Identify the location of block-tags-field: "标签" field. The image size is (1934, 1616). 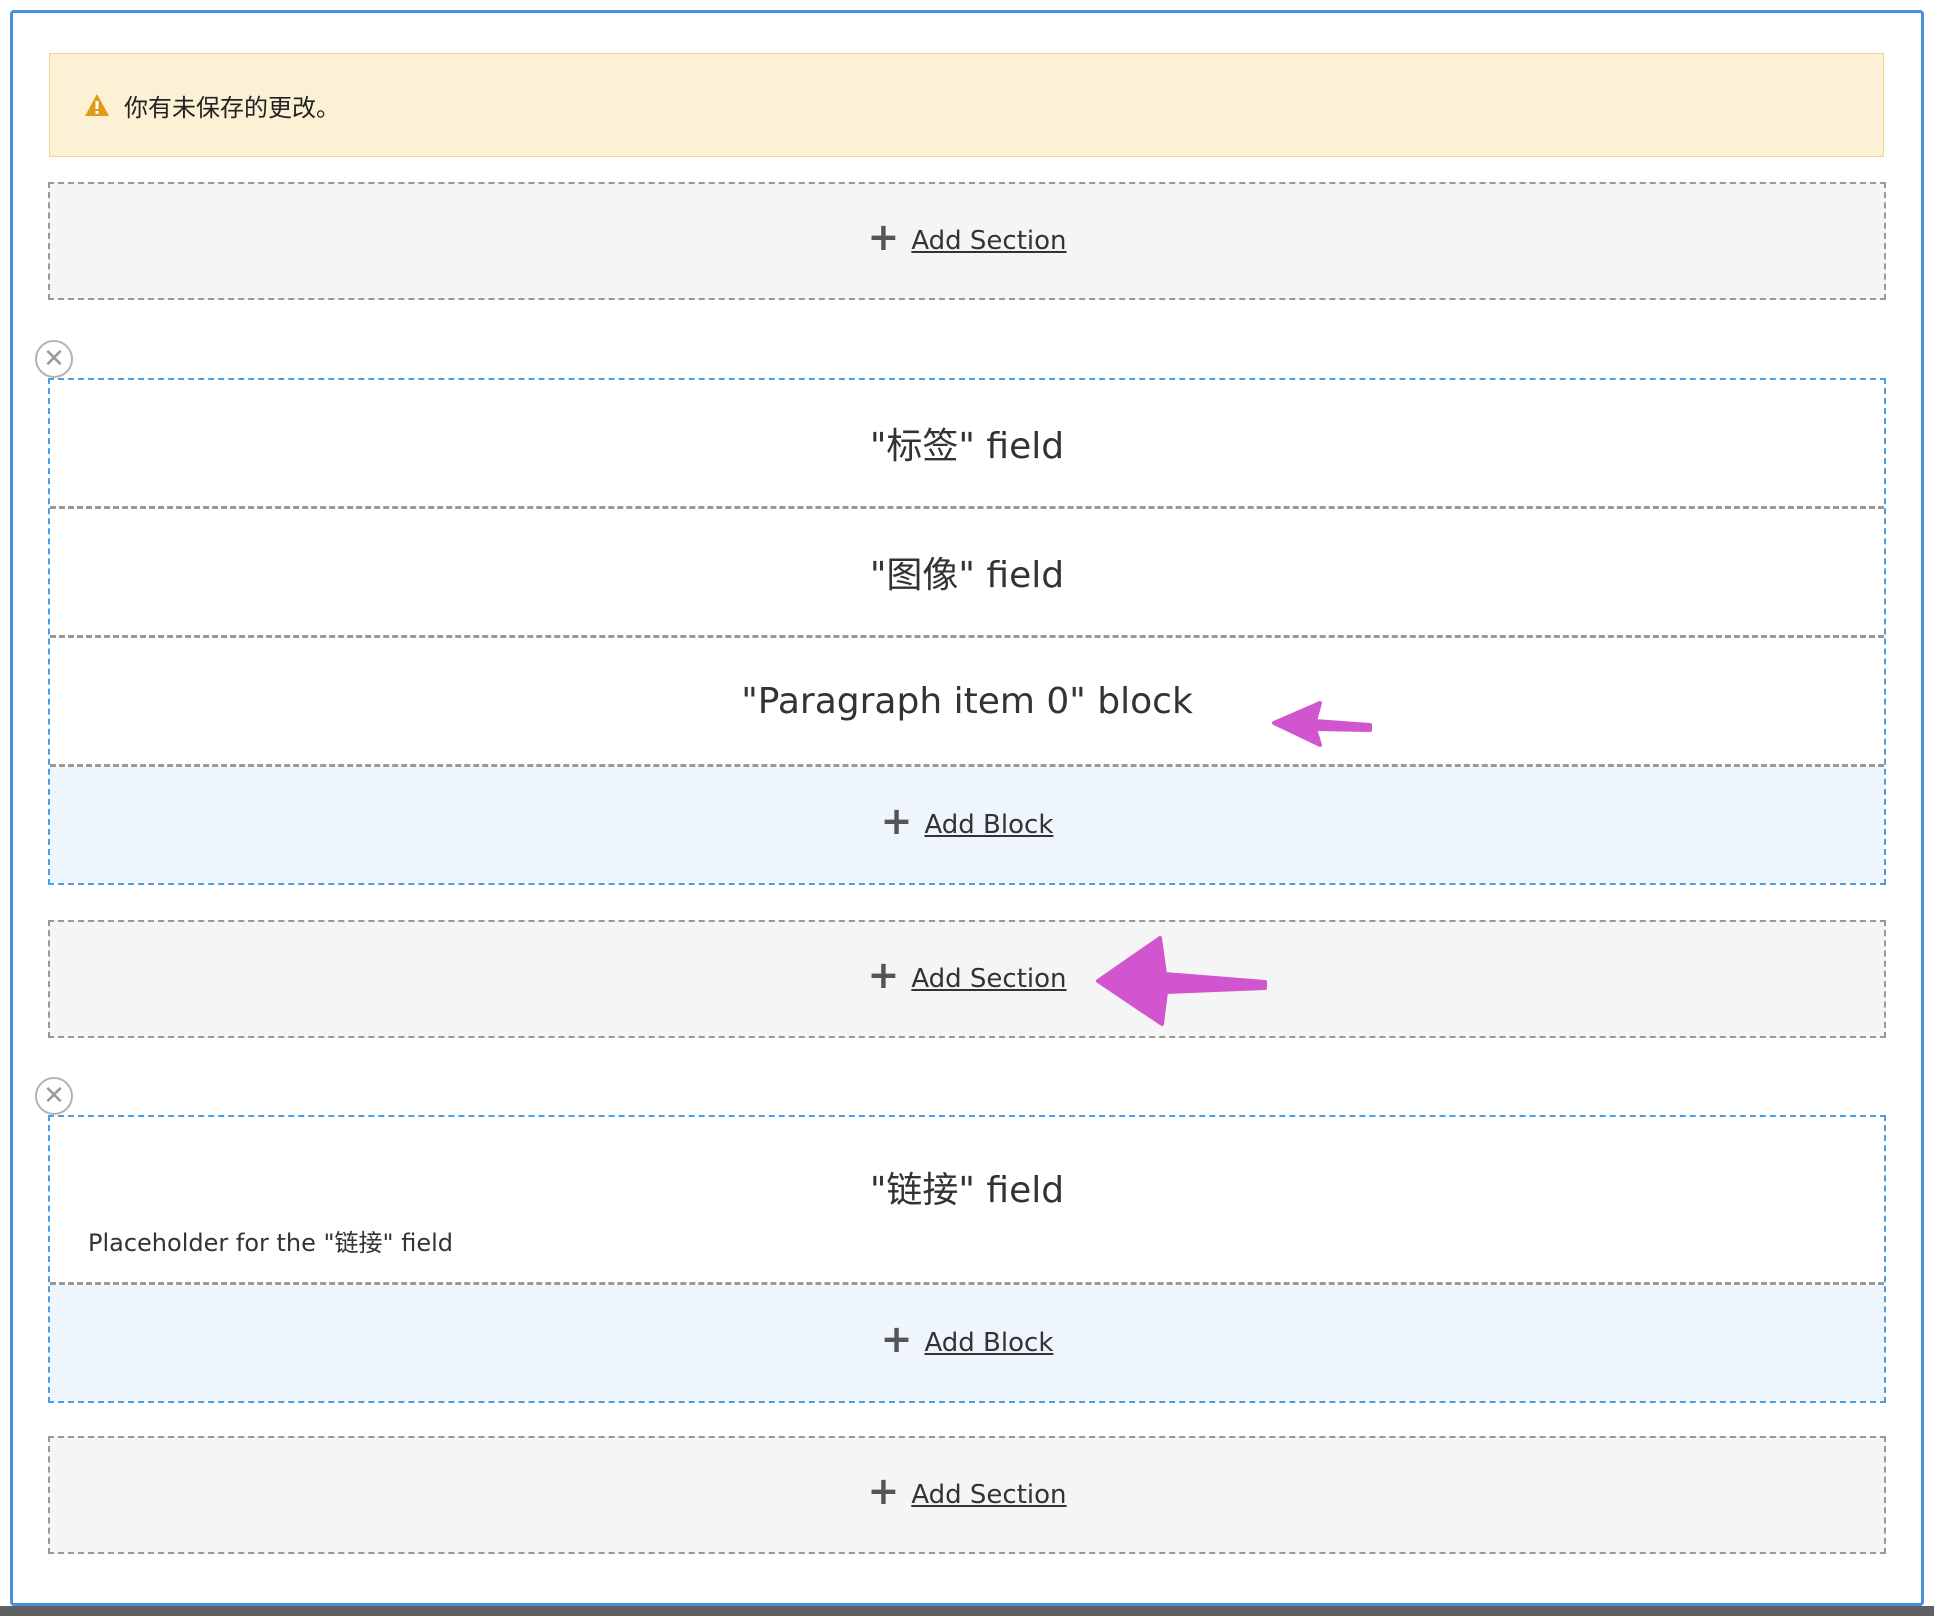
(967, 444).